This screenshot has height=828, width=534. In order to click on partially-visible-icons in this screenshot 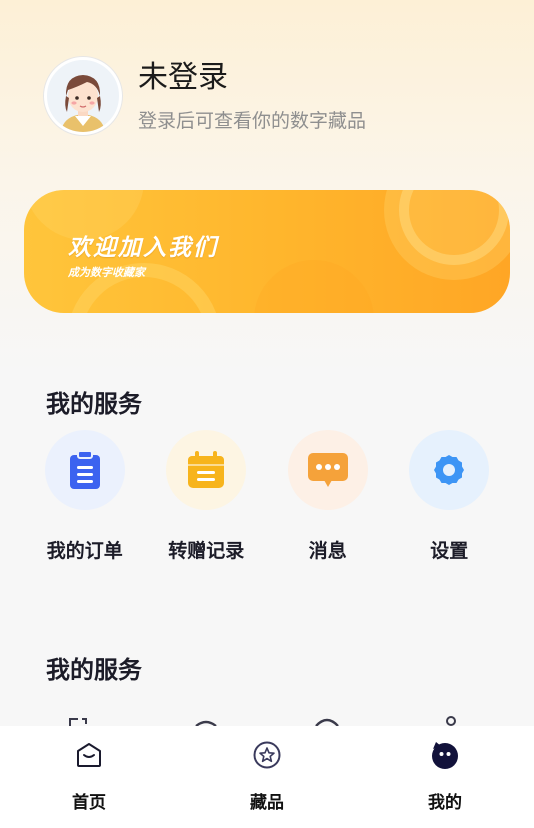, I will do `click(262, 721)`.